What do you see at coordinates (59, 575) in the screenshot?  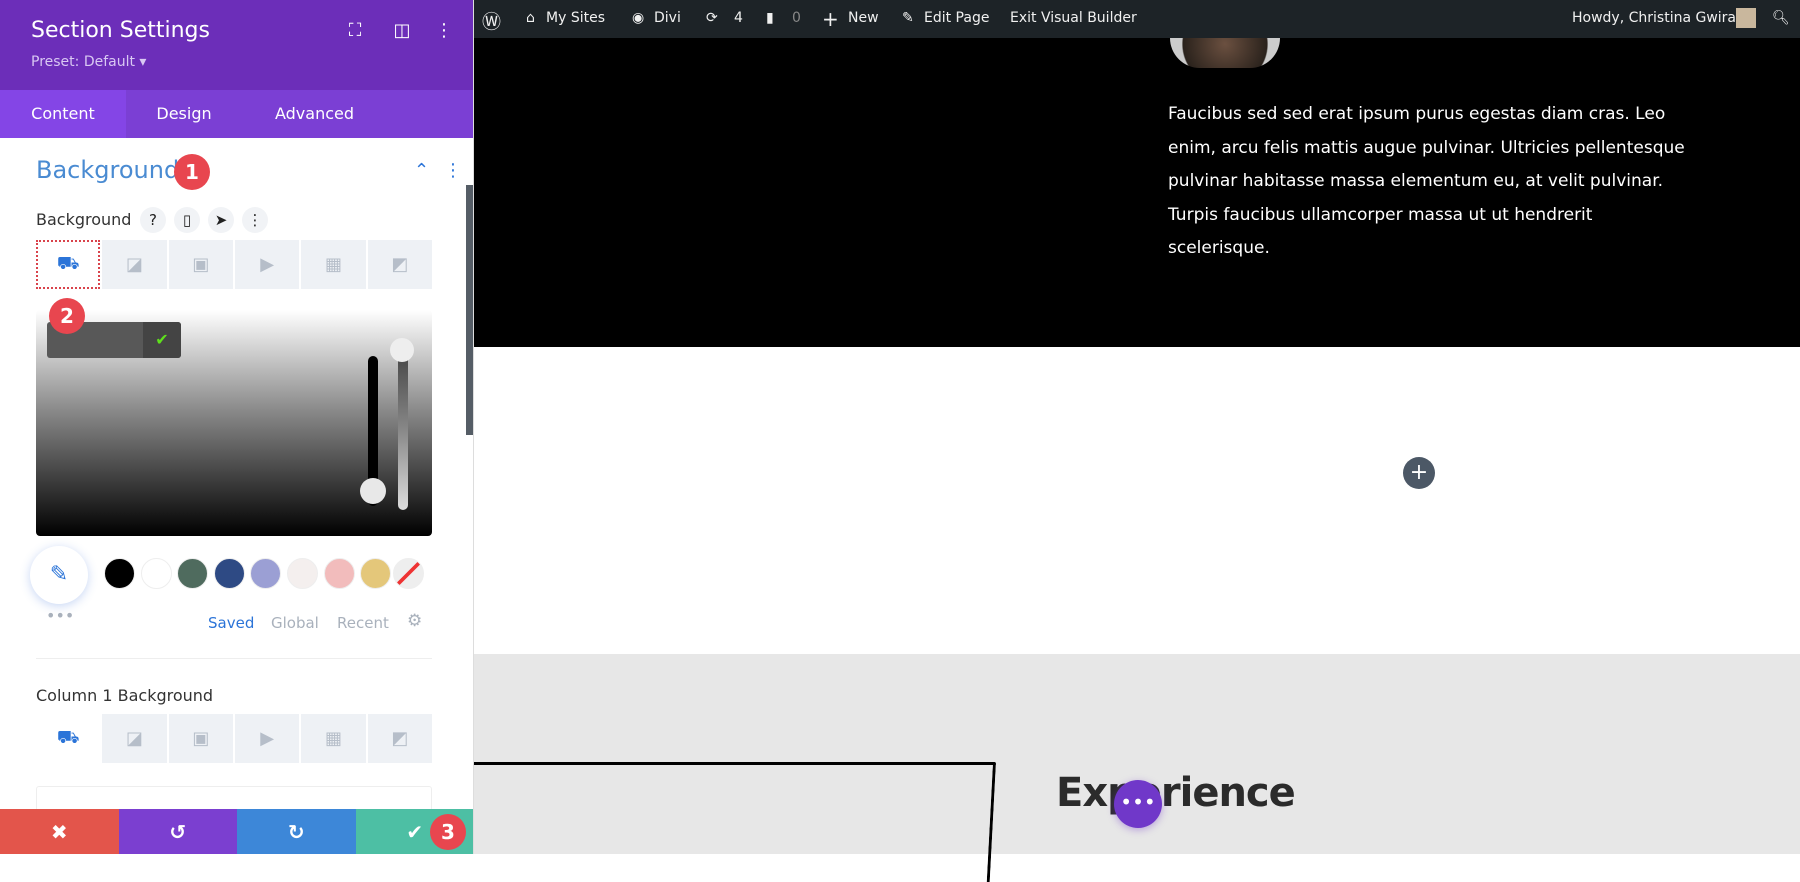 I see `eyedropper-icon: ✎` at bounding box center [59, 575].